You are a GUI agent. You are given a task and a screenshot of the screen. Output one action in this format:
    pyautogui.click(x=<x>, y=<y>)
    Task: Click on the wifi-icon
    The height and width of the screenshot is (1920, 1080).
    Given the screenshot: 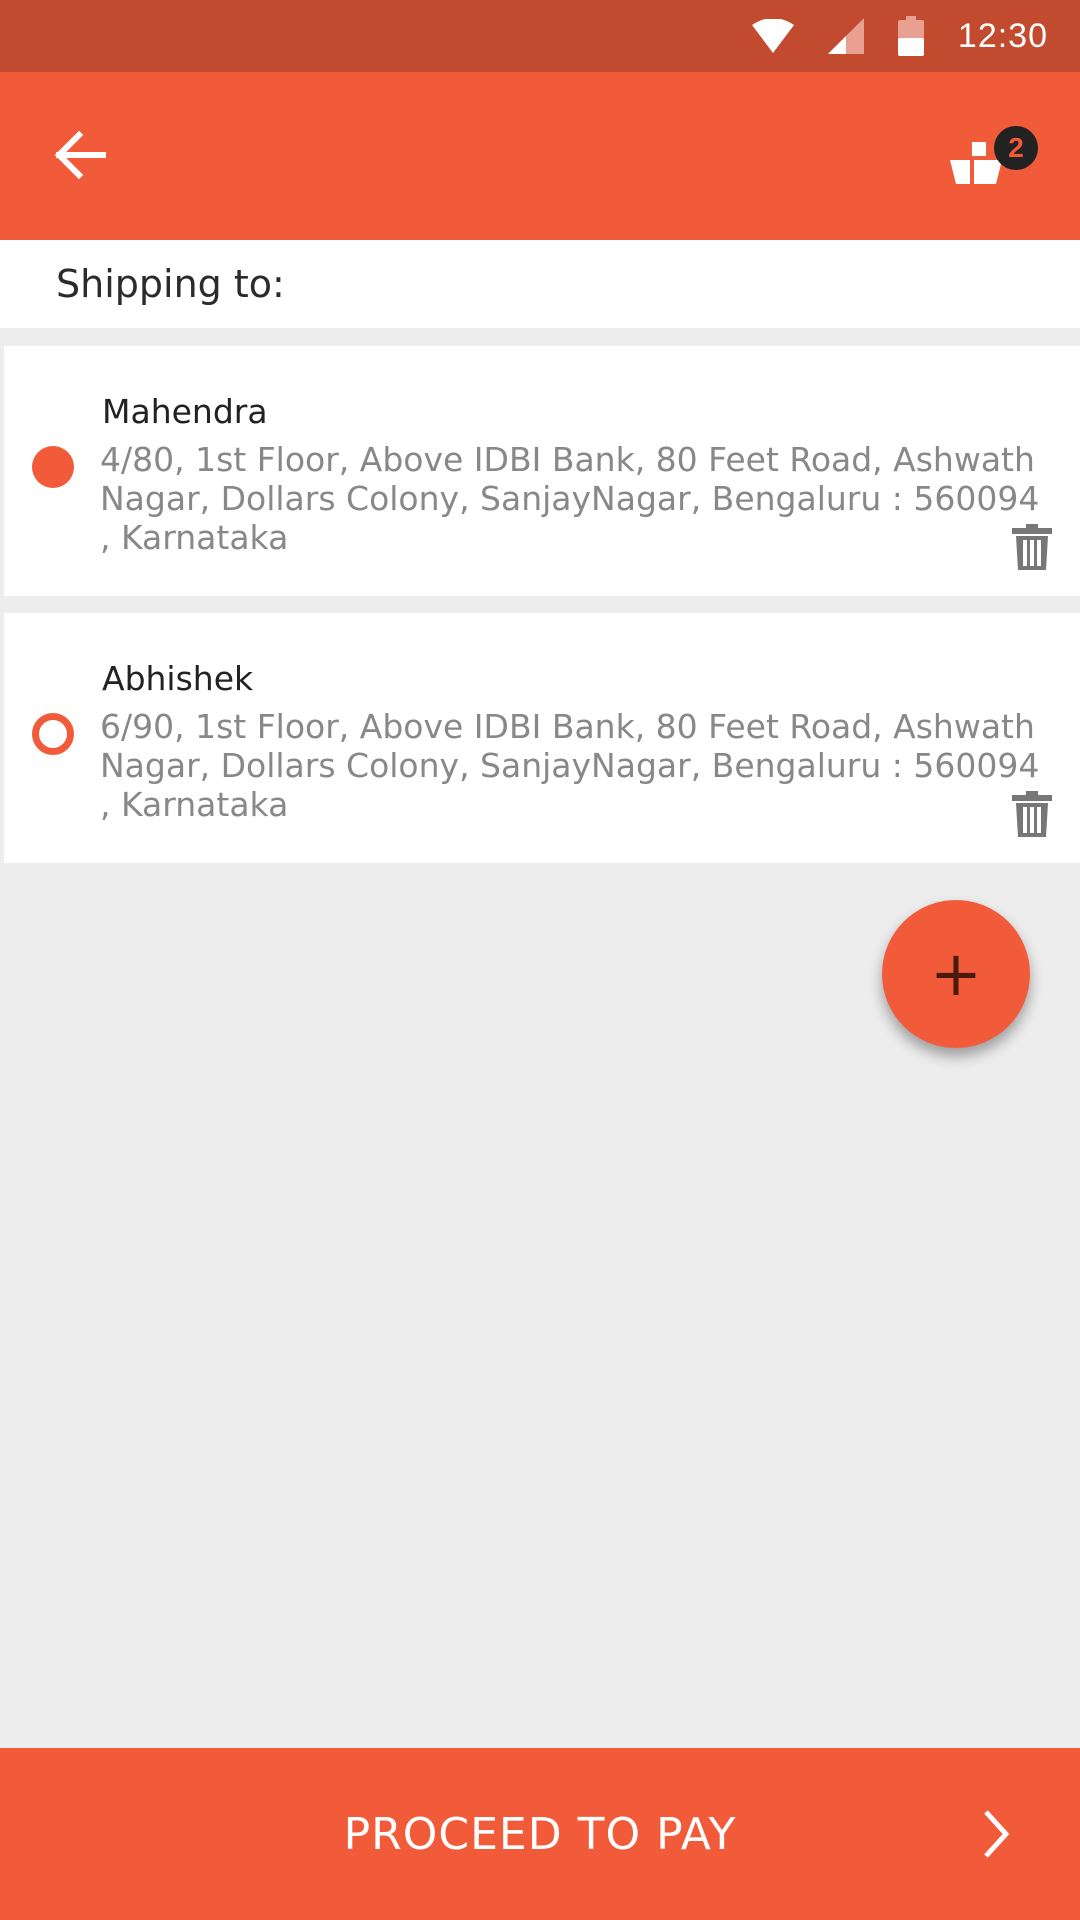 What is the action you would take?
    pyautogui.click(x=772, y=36)
    